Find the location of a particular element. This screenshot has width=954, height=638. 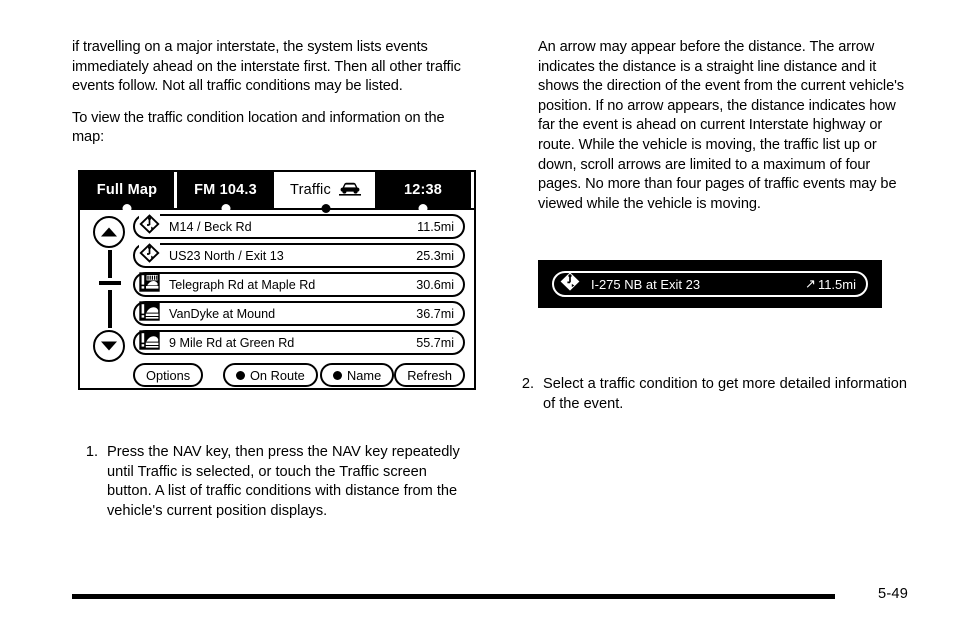

car-icon is located at coordinates (350, 190).